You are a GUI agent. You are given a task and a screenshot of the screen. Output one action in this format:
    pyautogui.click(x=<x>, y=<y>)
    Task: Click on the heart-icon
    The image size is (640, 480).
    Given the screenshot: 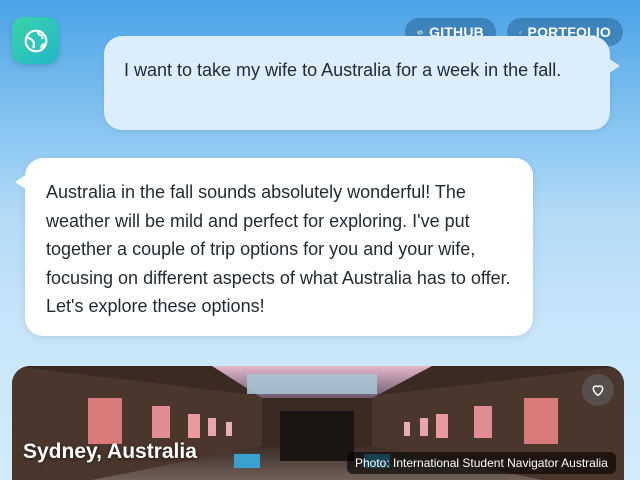 What is the action you would take?
    pyautogui.click(x=598, y=391)
    